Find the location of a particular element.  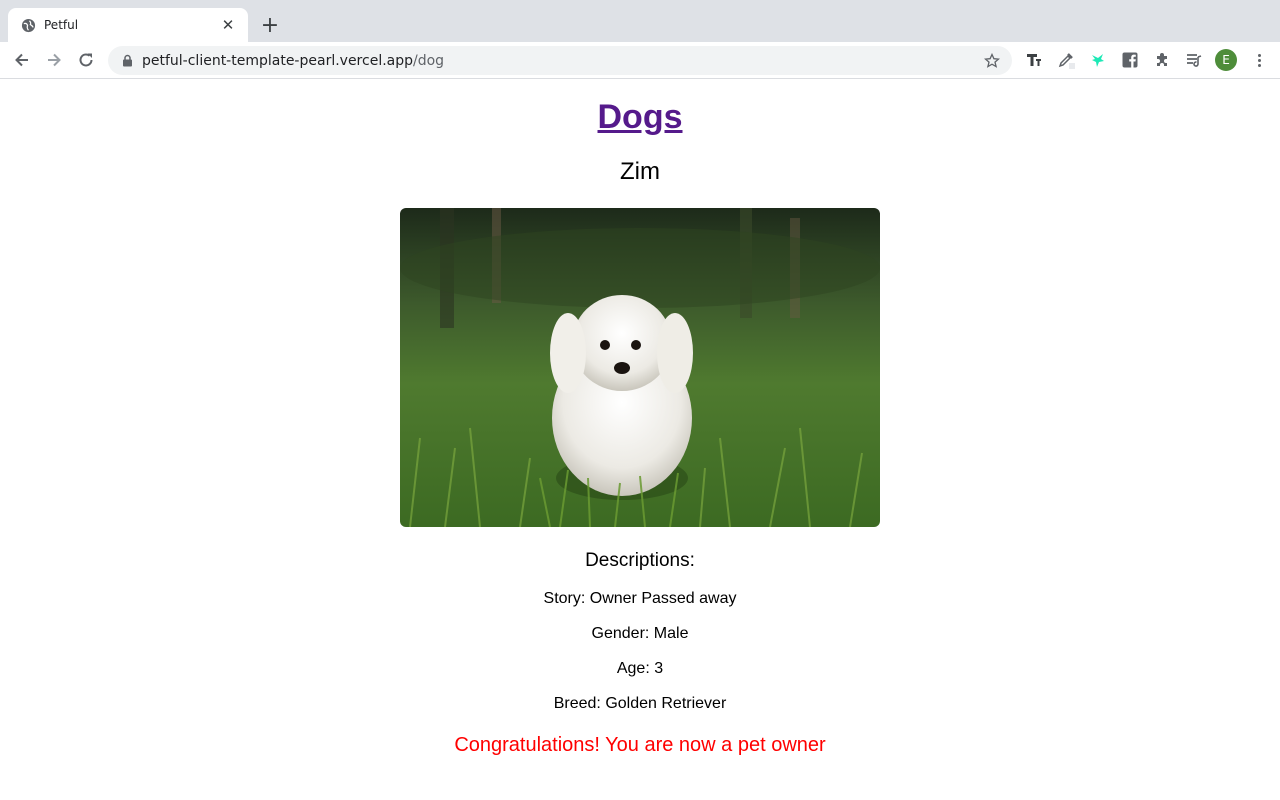

congratulations-message: Congratulations! You are now a pet owner is located at coordinates (640, 745).